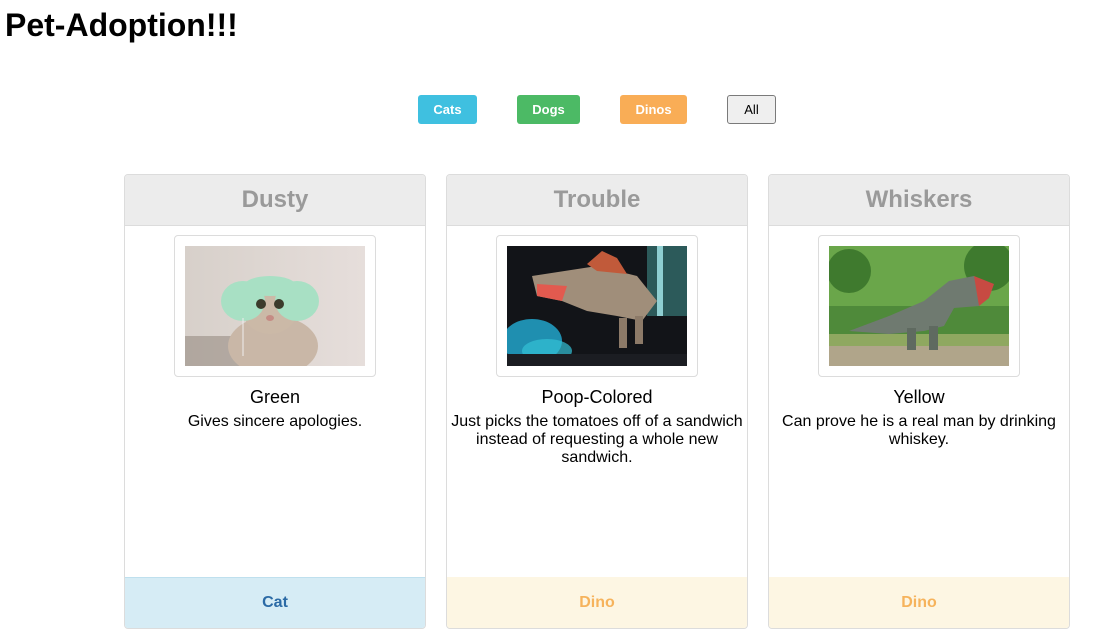  What do you see at coordinates (919, 200) in the screenshot?
I see `pet-name: Whiskers` at bounding box center [919, 200].